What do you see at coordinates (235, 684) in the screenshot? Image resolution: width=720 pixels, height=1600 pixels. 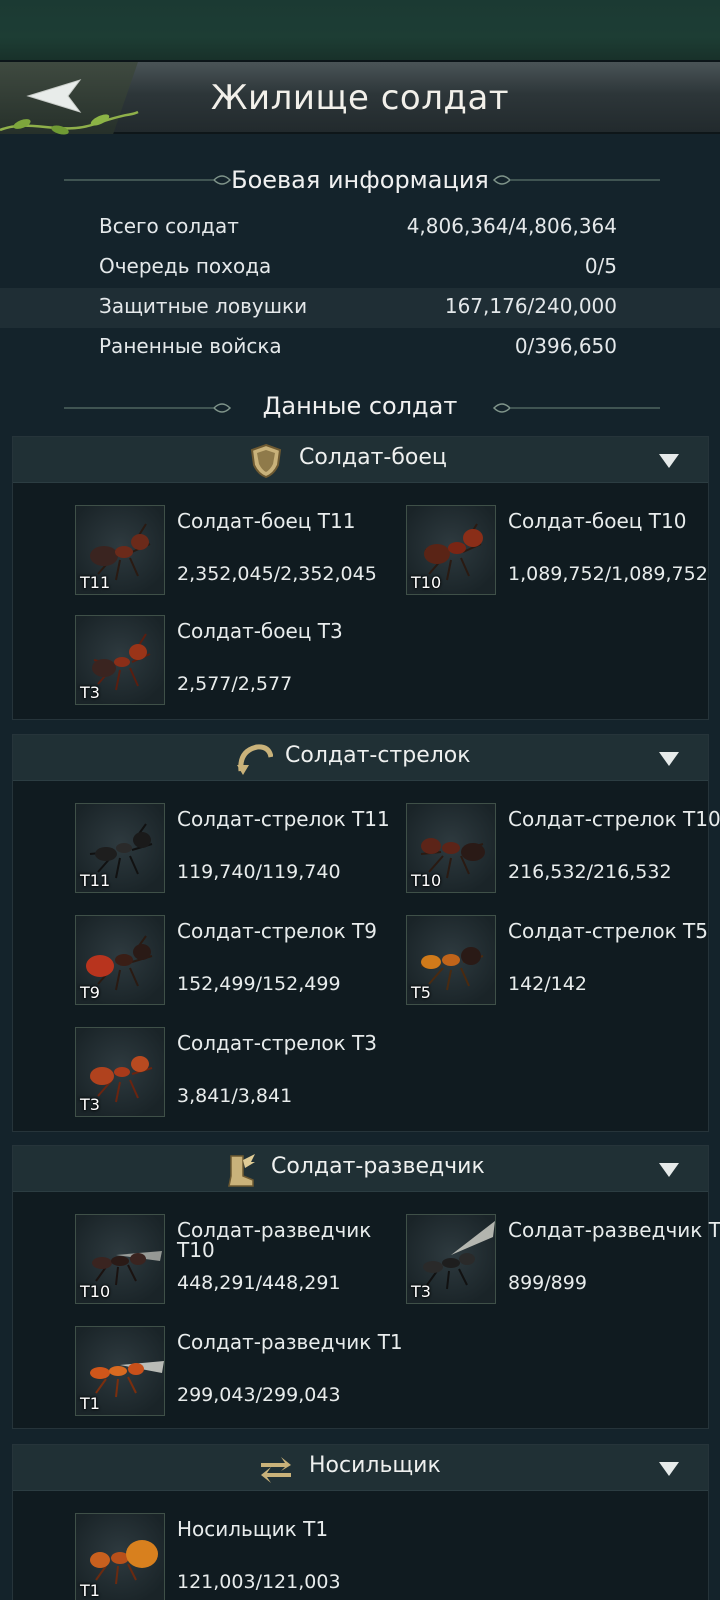 I see `unit-count: 2,577/2,577` at bounding box center [235, 684].